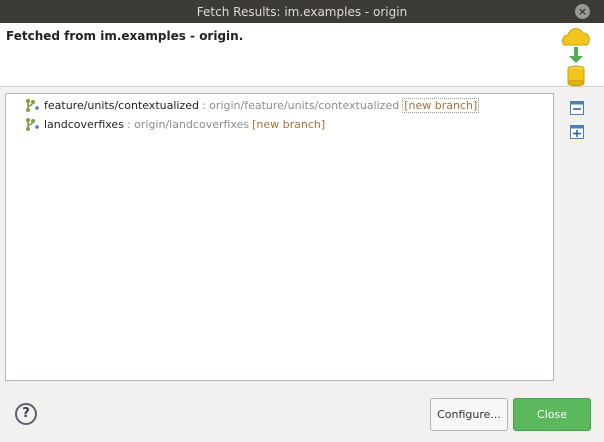  Describe the element at coordinates (121, 105) in the screenshot. I see `branch-name: feature/units/contextualized` at that location.